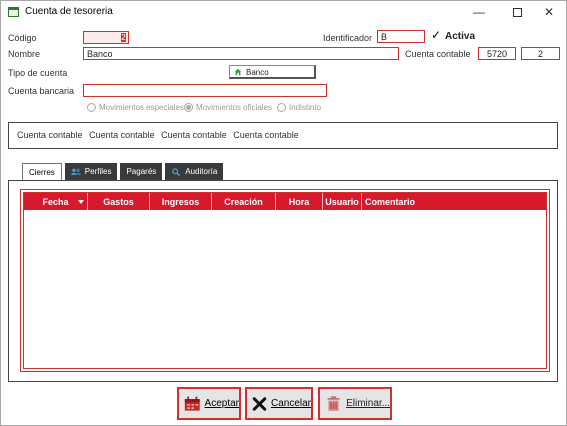  I want to click on maximize-button, so click(517, 12).